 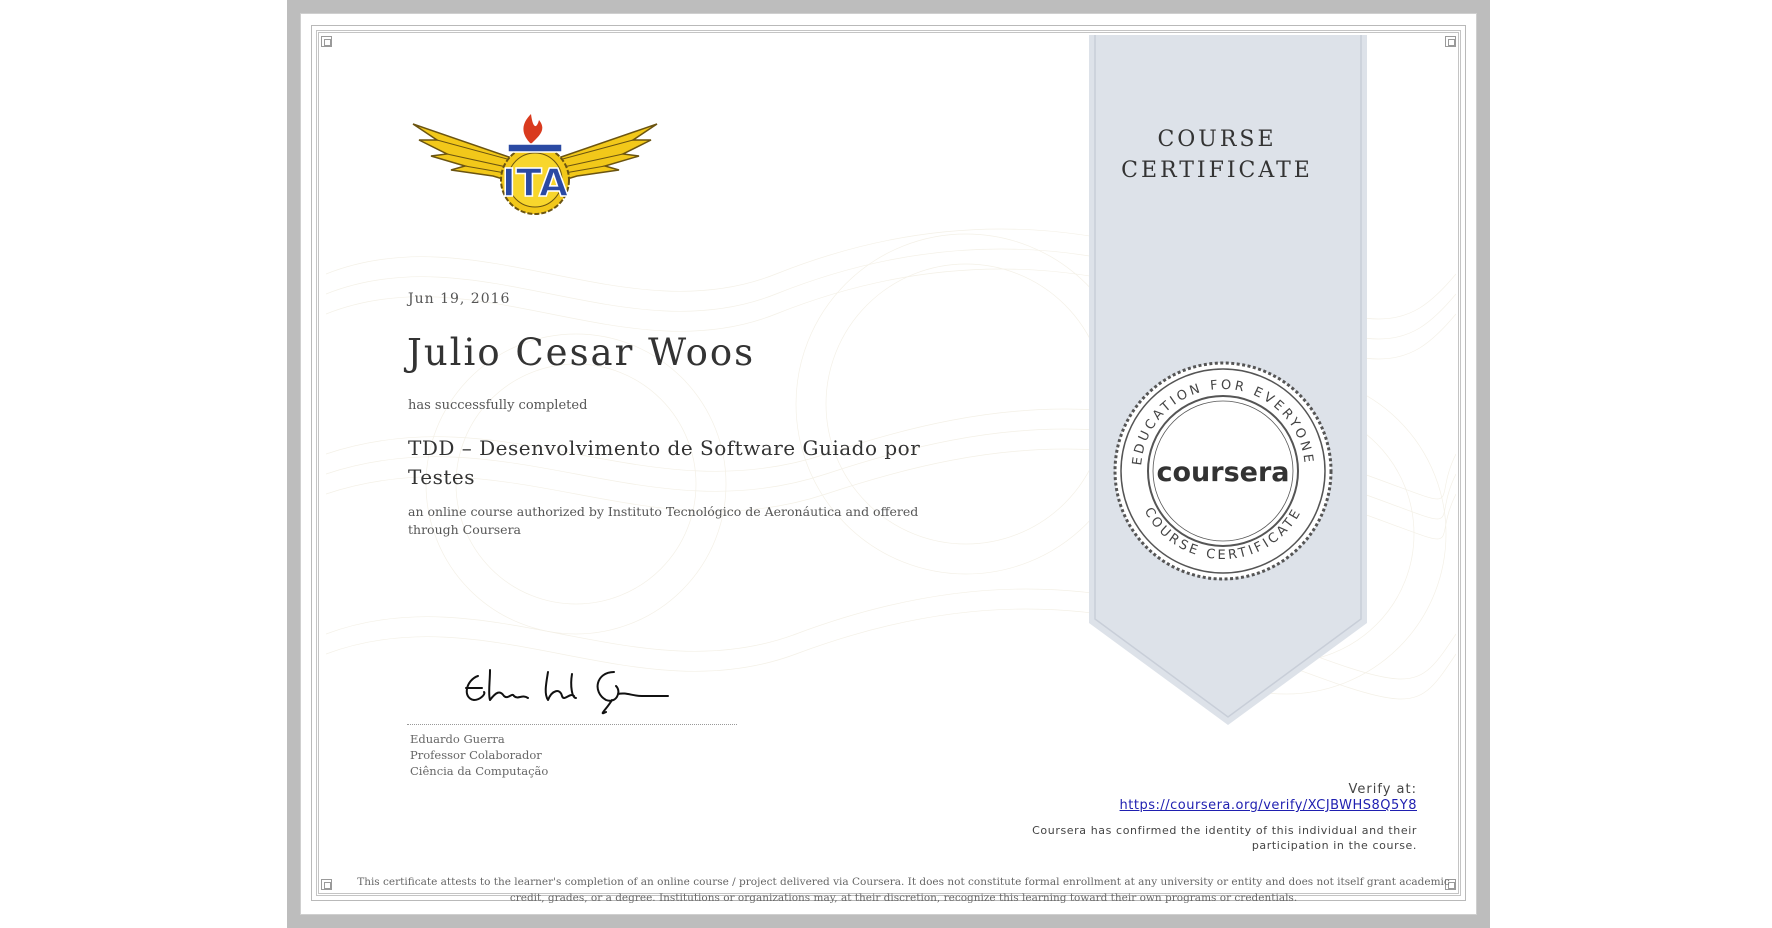 What do you see at coordinates (498, 405) in the screenshot?
I see `completed-statement: has successfully completed` at bounding box center [498, 405].